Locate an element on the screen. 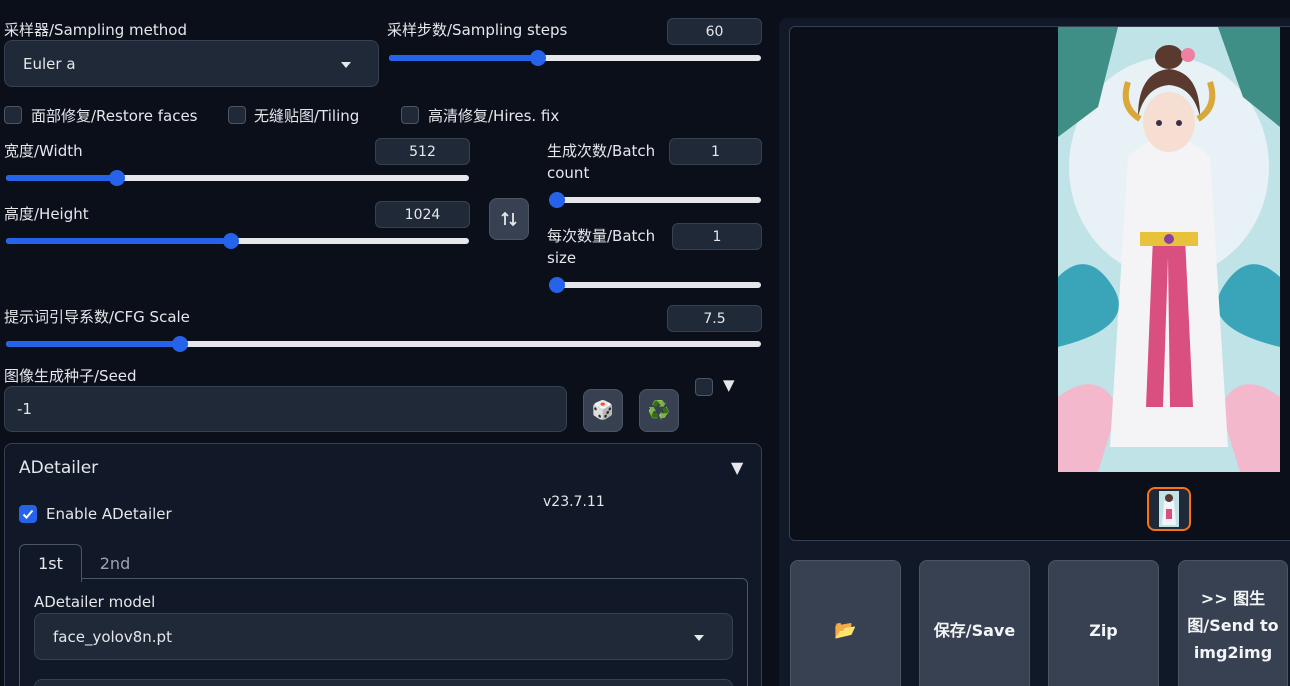 The image size is (1290, 686). tiling-checkbox is located at coordinates (237, 115).